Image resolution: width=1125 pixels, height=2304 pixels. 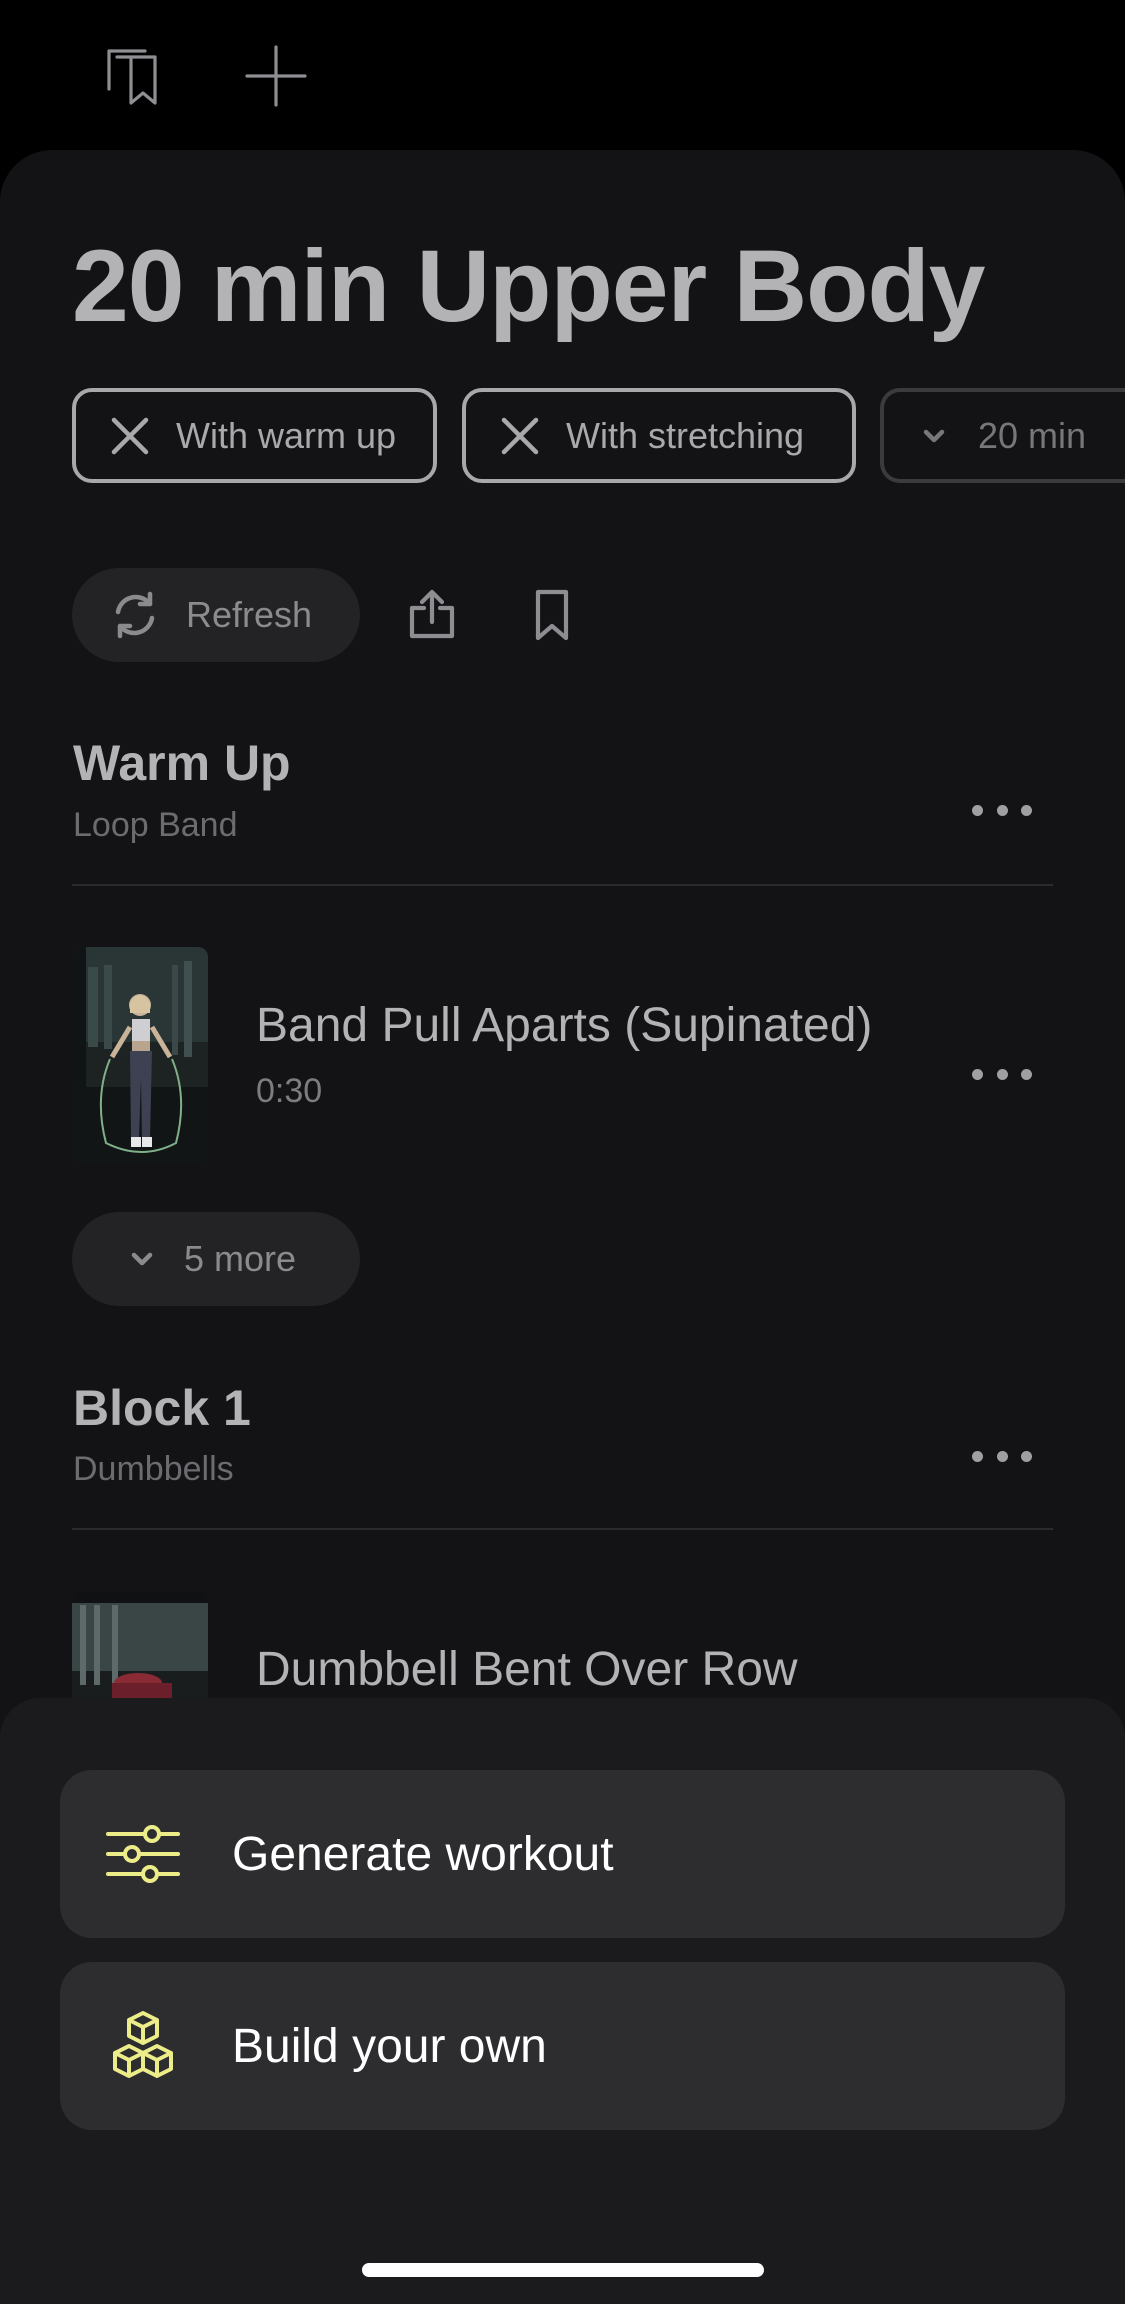 I want to click on chip-duration: 20 min, so click(x=1002, y=435).